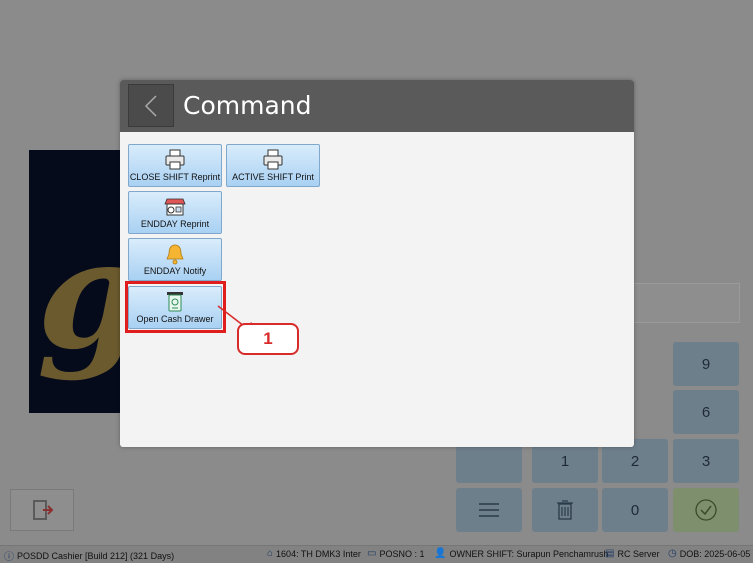  I want to click on monitor-icon: ▭, so click(372, 553).